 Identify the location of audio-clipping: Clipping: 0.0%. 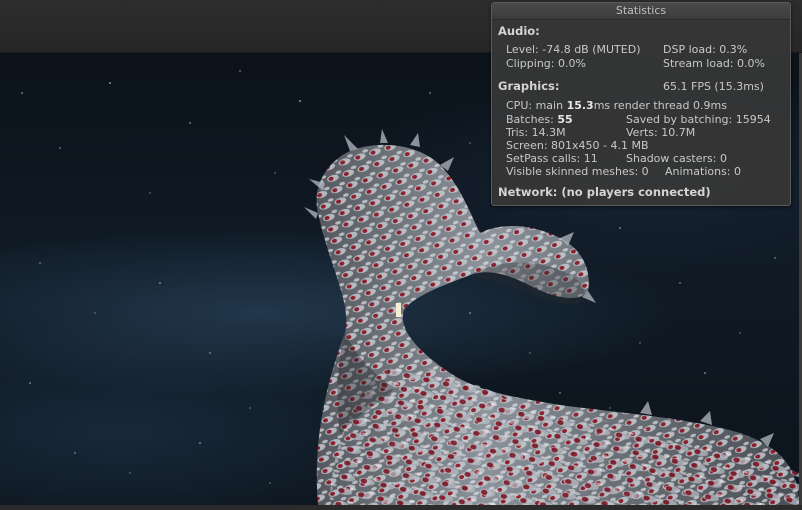
(546, 63).